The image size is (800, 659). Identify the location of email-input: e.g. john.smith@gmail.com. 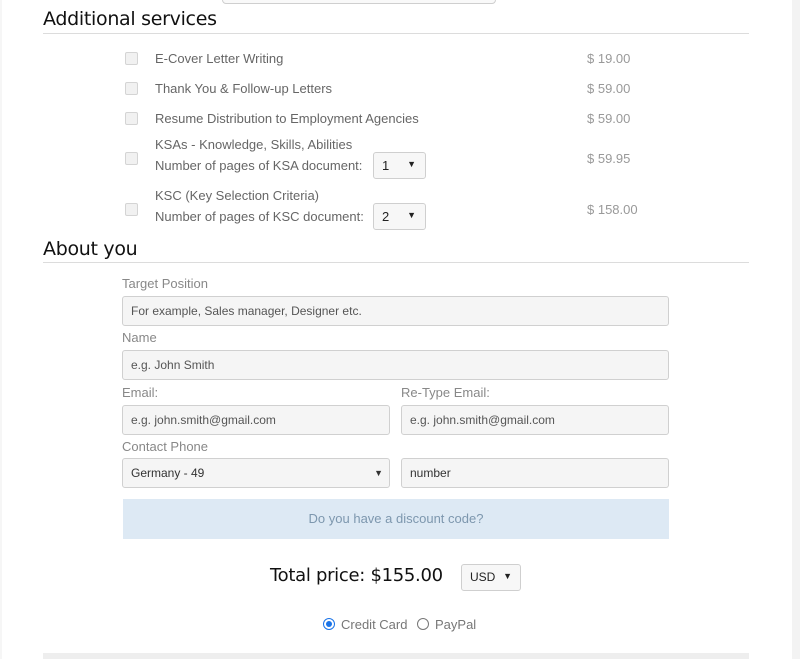
(256, 420).